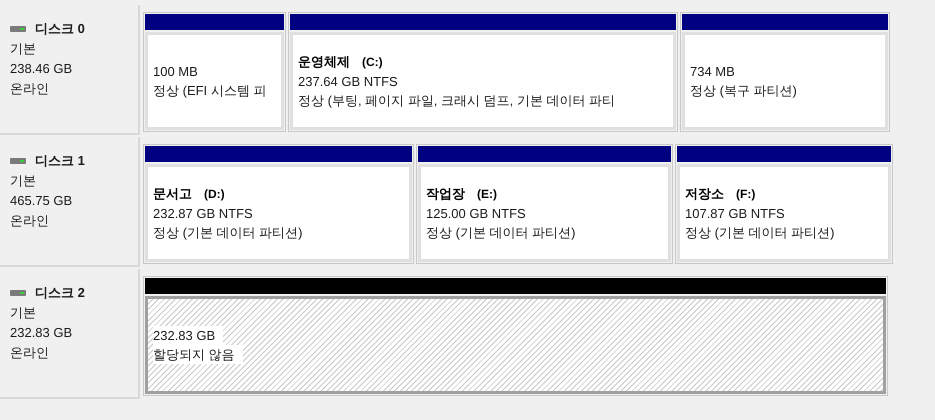 Image resolution: width=935 pixels, height=420 pixels. What do you see at coordinates (214, 72) in the screenshot?
I see `partition-block: 100 MB 정상 (EFI 시스템 피` at bounding box center [214, 72].